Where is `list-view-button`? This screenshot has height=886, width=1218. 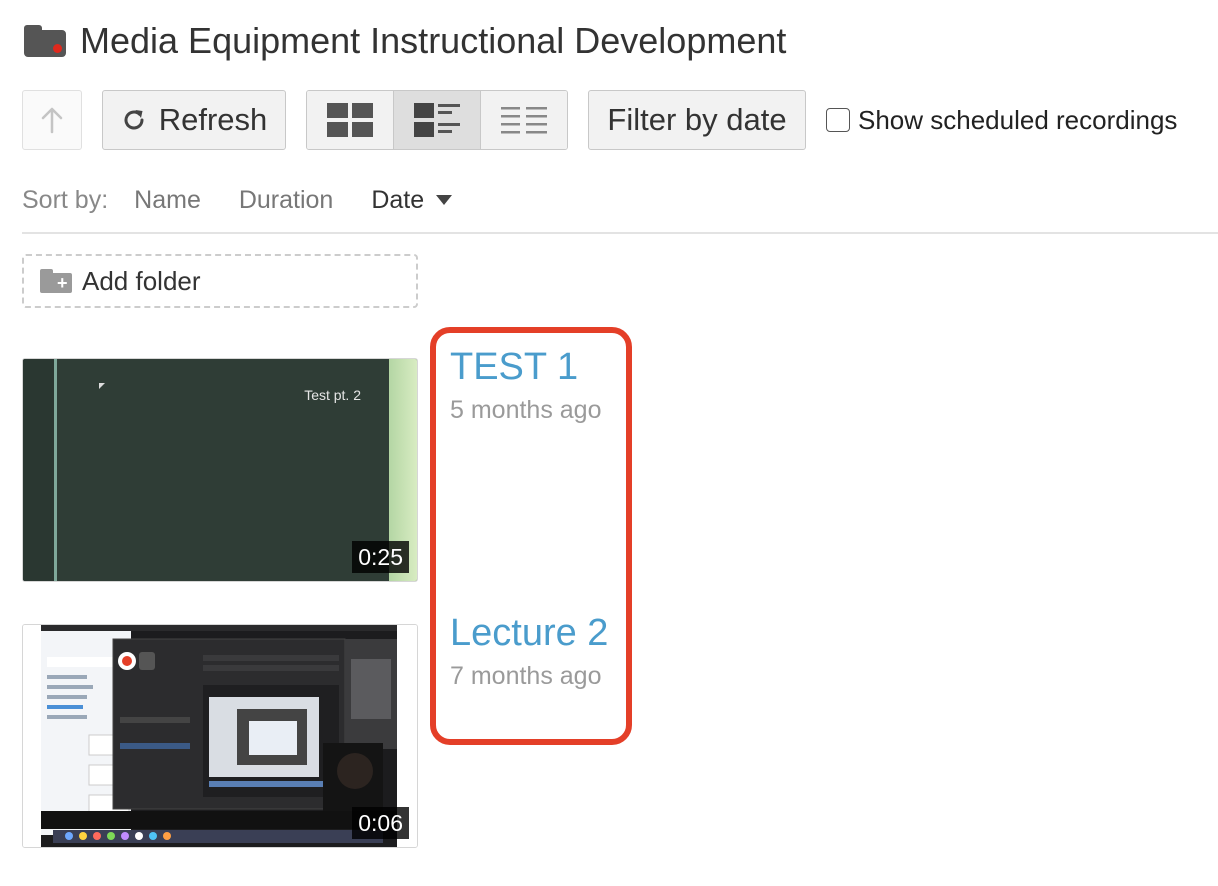
list-view-button is located at coordinates (523, 120).